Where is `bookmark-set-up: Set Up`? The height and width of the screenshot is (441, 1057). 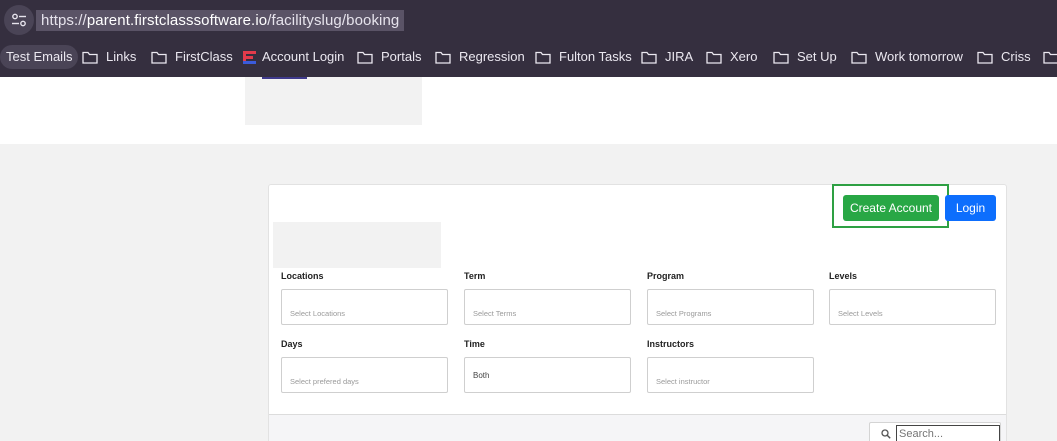 bookmark-set-up: Set Up is located at coordinates (805, 57).